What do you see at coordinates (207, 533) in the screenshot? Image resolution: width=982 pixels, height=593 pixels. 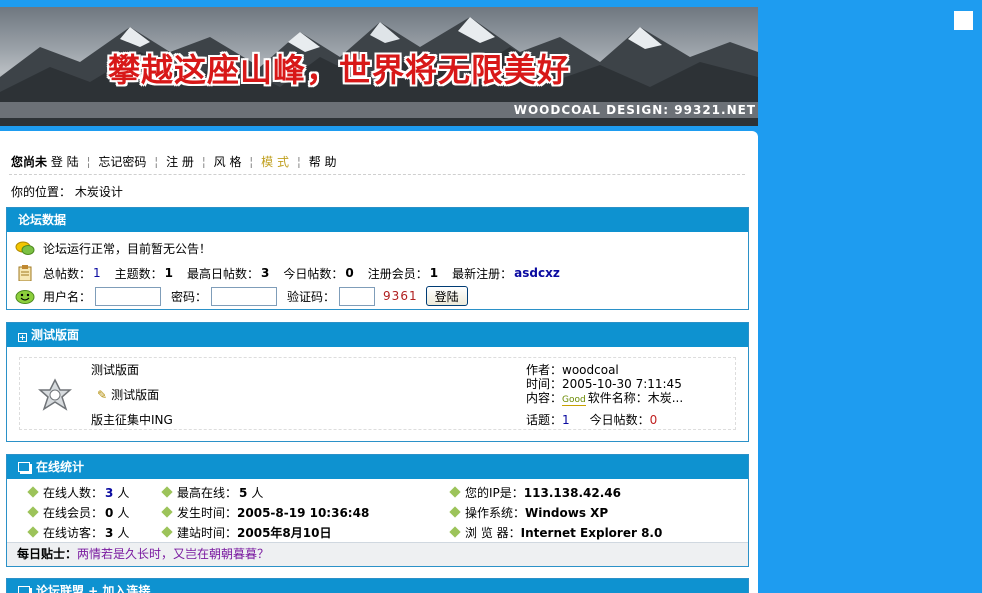 I see `founded-label: 建站时间：` at bounding box center [207, 533].